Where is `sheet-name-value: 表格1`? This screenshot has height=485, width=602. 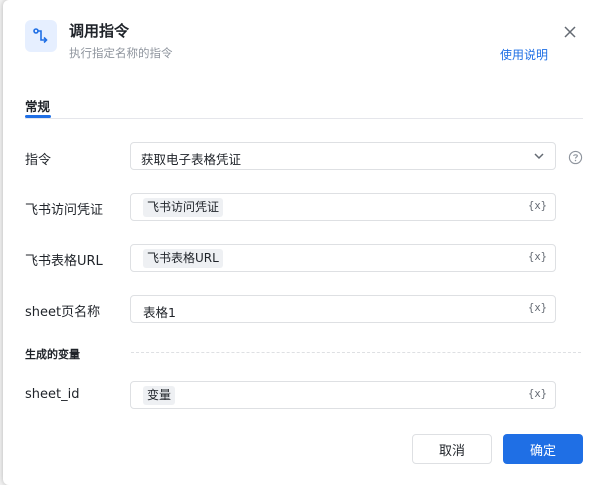 sheet-name-value: 表格1 is located at coordinates (159, 312).